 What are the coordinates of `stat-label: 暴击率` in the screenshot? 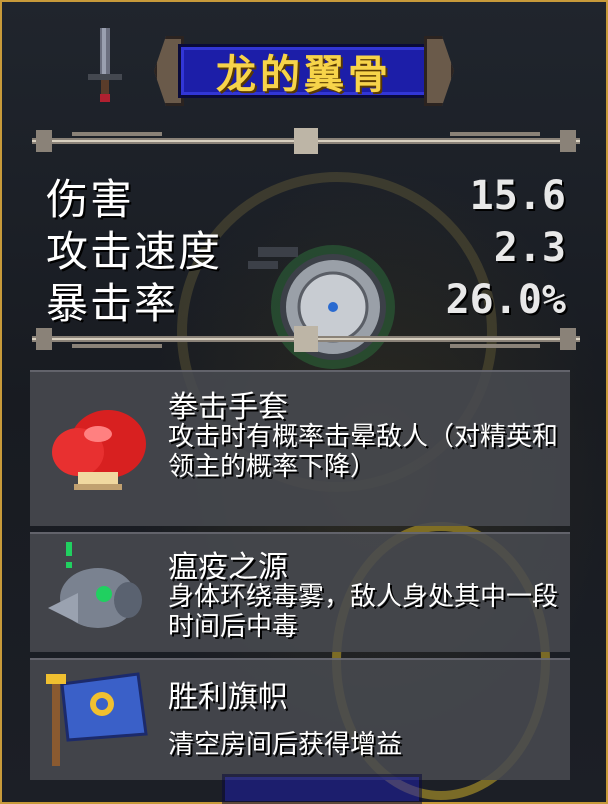 It's located at (112, 303).